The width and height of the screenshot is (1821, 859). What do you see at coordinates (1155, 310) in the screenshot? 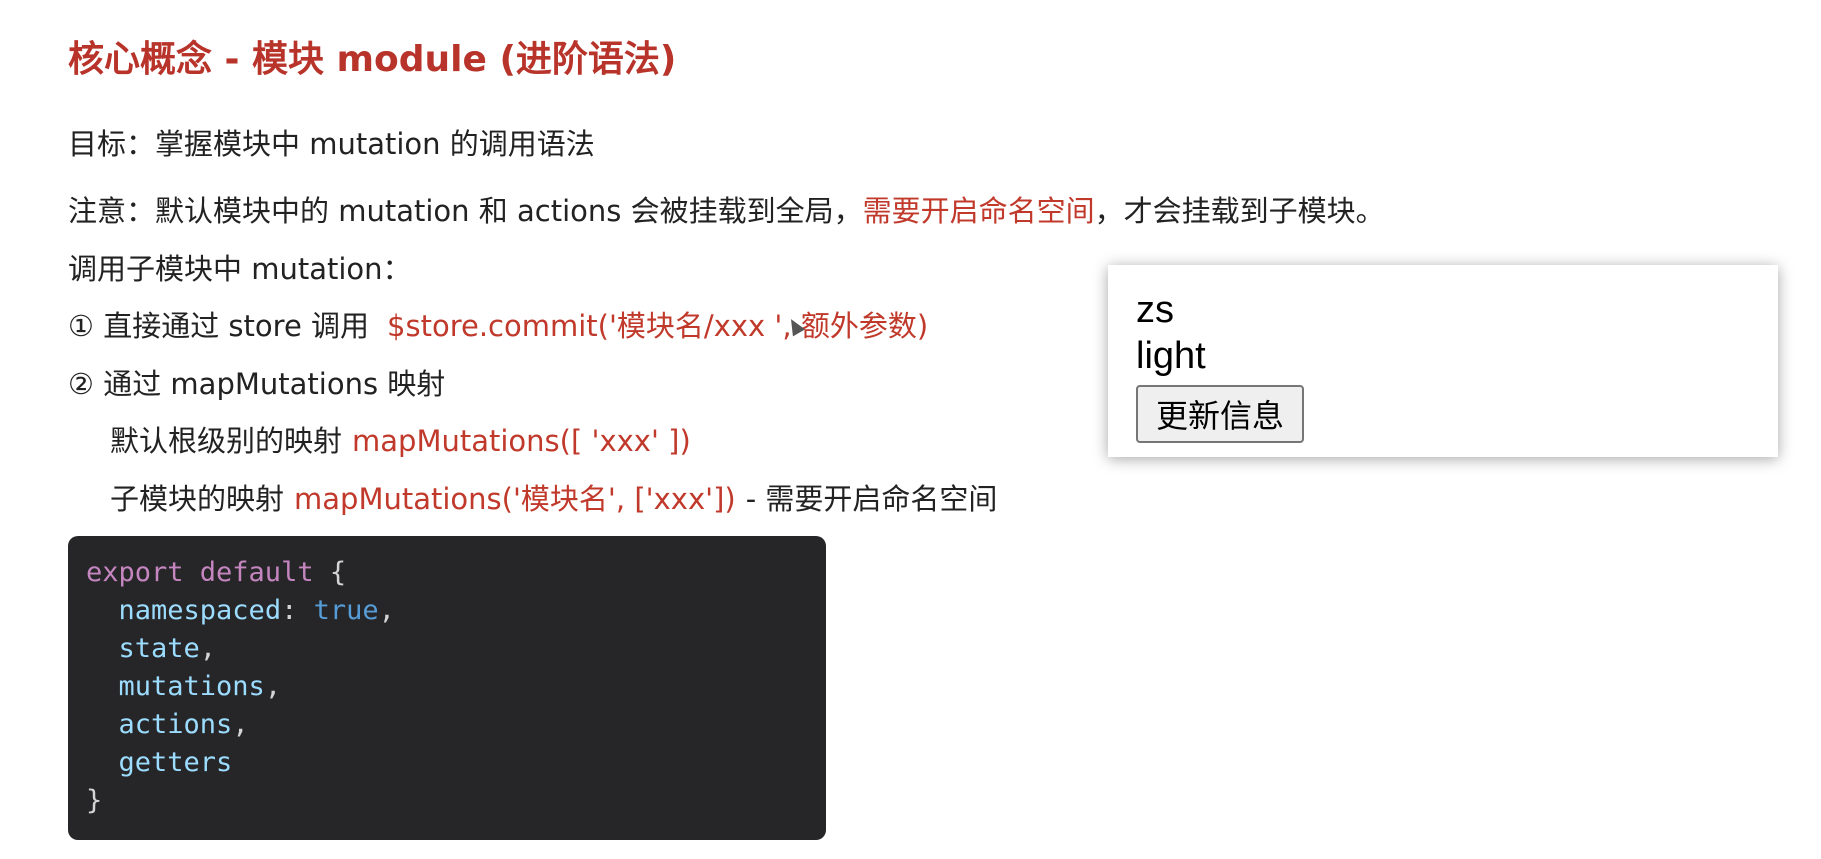
I see `preview-name: zs` at bounding box center [1155, 310].